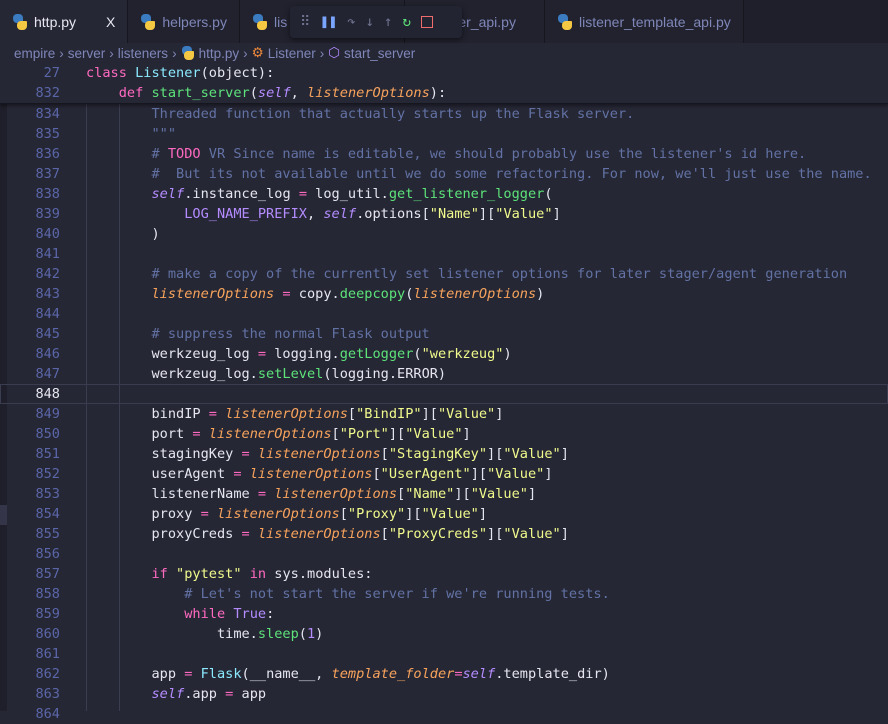 The height and width of the screenshot is (724, 888). Describe the element at coordinates (47, 674) in the screenshot. I see `line-number: 862` at that location.